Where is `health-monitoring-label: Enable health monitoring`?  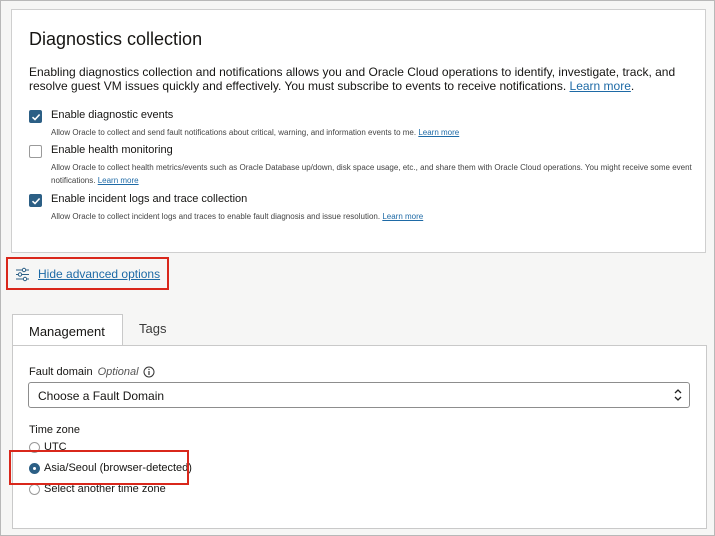 health-monitoring-label: Enable health monitoring is located at coordinates (112, 150).